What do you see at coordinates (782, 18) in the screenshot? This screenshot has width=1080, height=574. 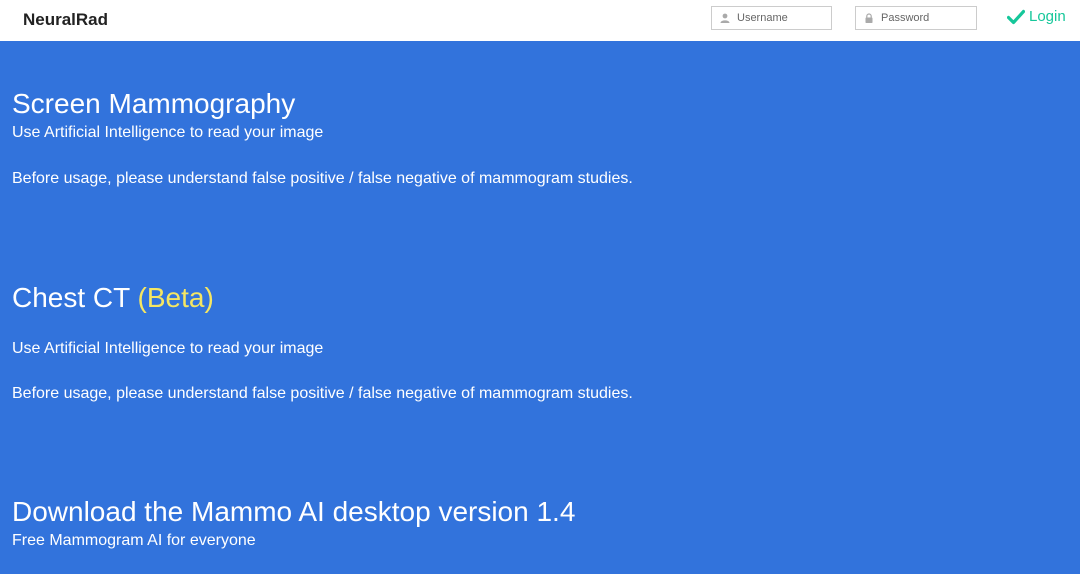 I see `username-input` at bounding box center [782, 18].